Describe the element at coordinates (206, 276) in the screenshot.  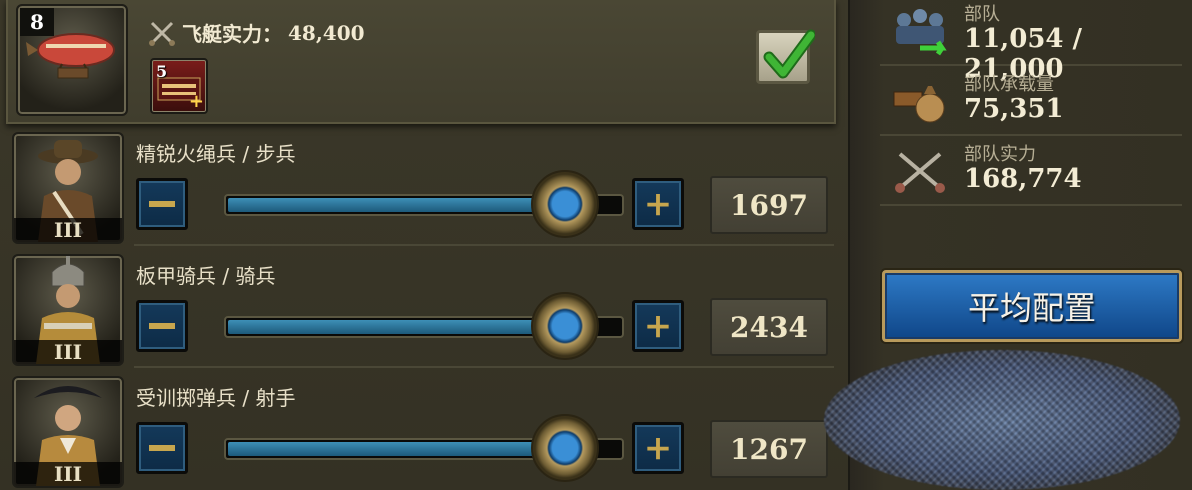
I see `unit-name: 板甲骑兵 / 骑兵` at that location.